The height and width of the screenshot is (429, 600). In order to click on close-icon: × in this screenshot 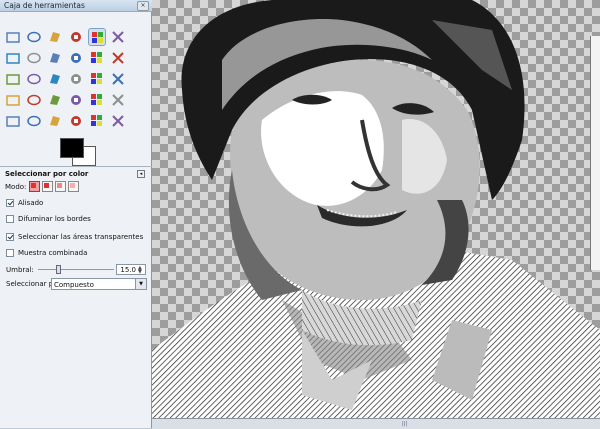, I will do `click(143, 6)`.